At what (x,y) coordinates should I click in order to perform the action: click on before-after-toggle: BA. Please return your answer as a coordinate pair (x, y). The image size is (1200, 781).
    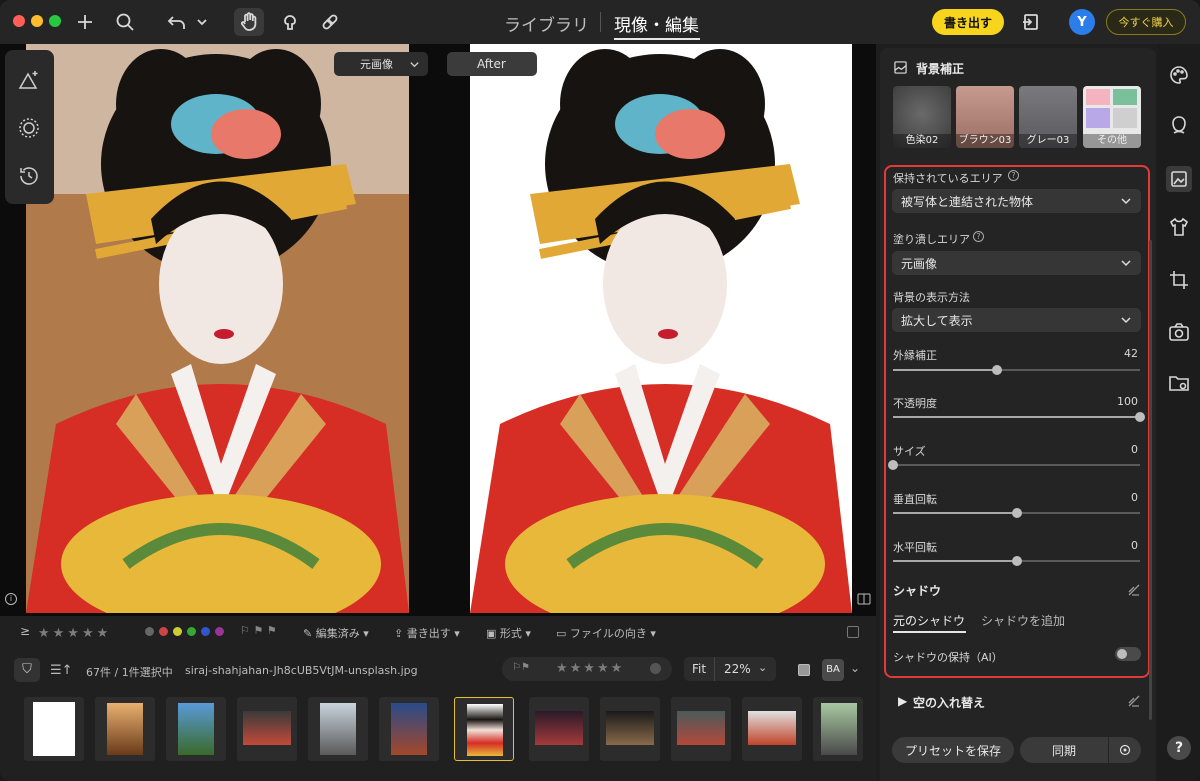
    Looking at the image, I should click on (833, 670).